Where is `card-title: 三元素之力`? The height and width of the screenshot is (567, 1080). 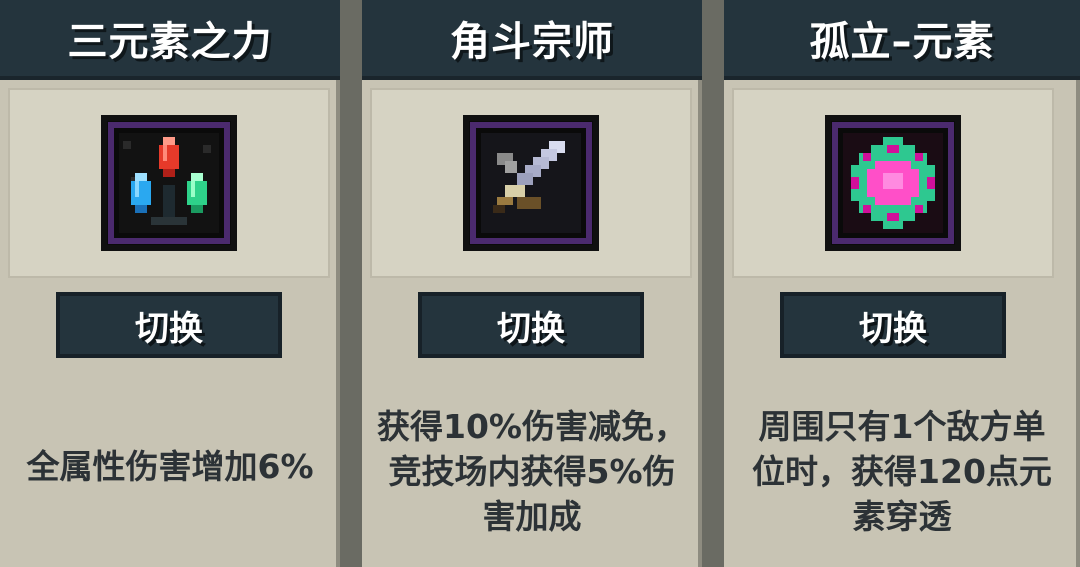 card-title: 三元素之力 is located at coordinates (170, 42).